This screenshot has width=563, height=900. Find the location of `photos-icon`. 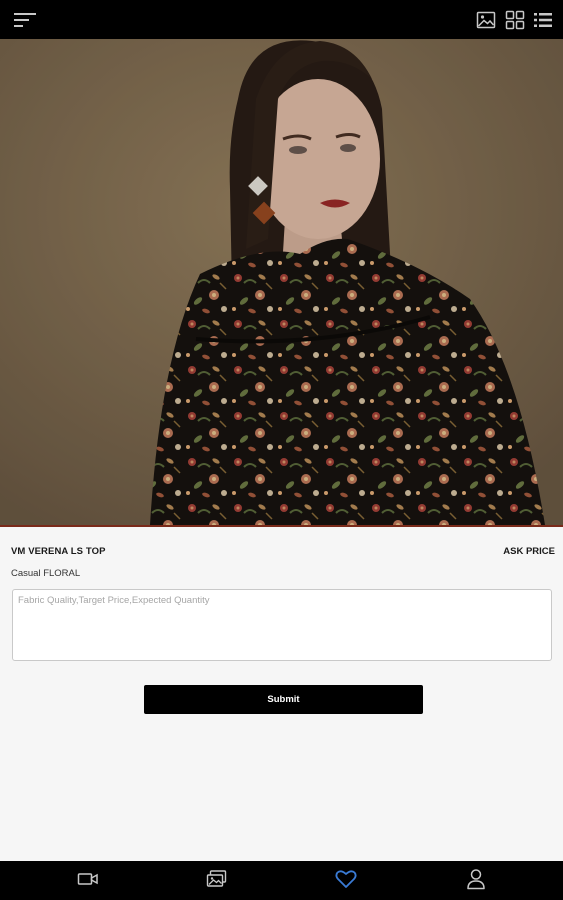

photos-icon is located at coordinates (217, 881).